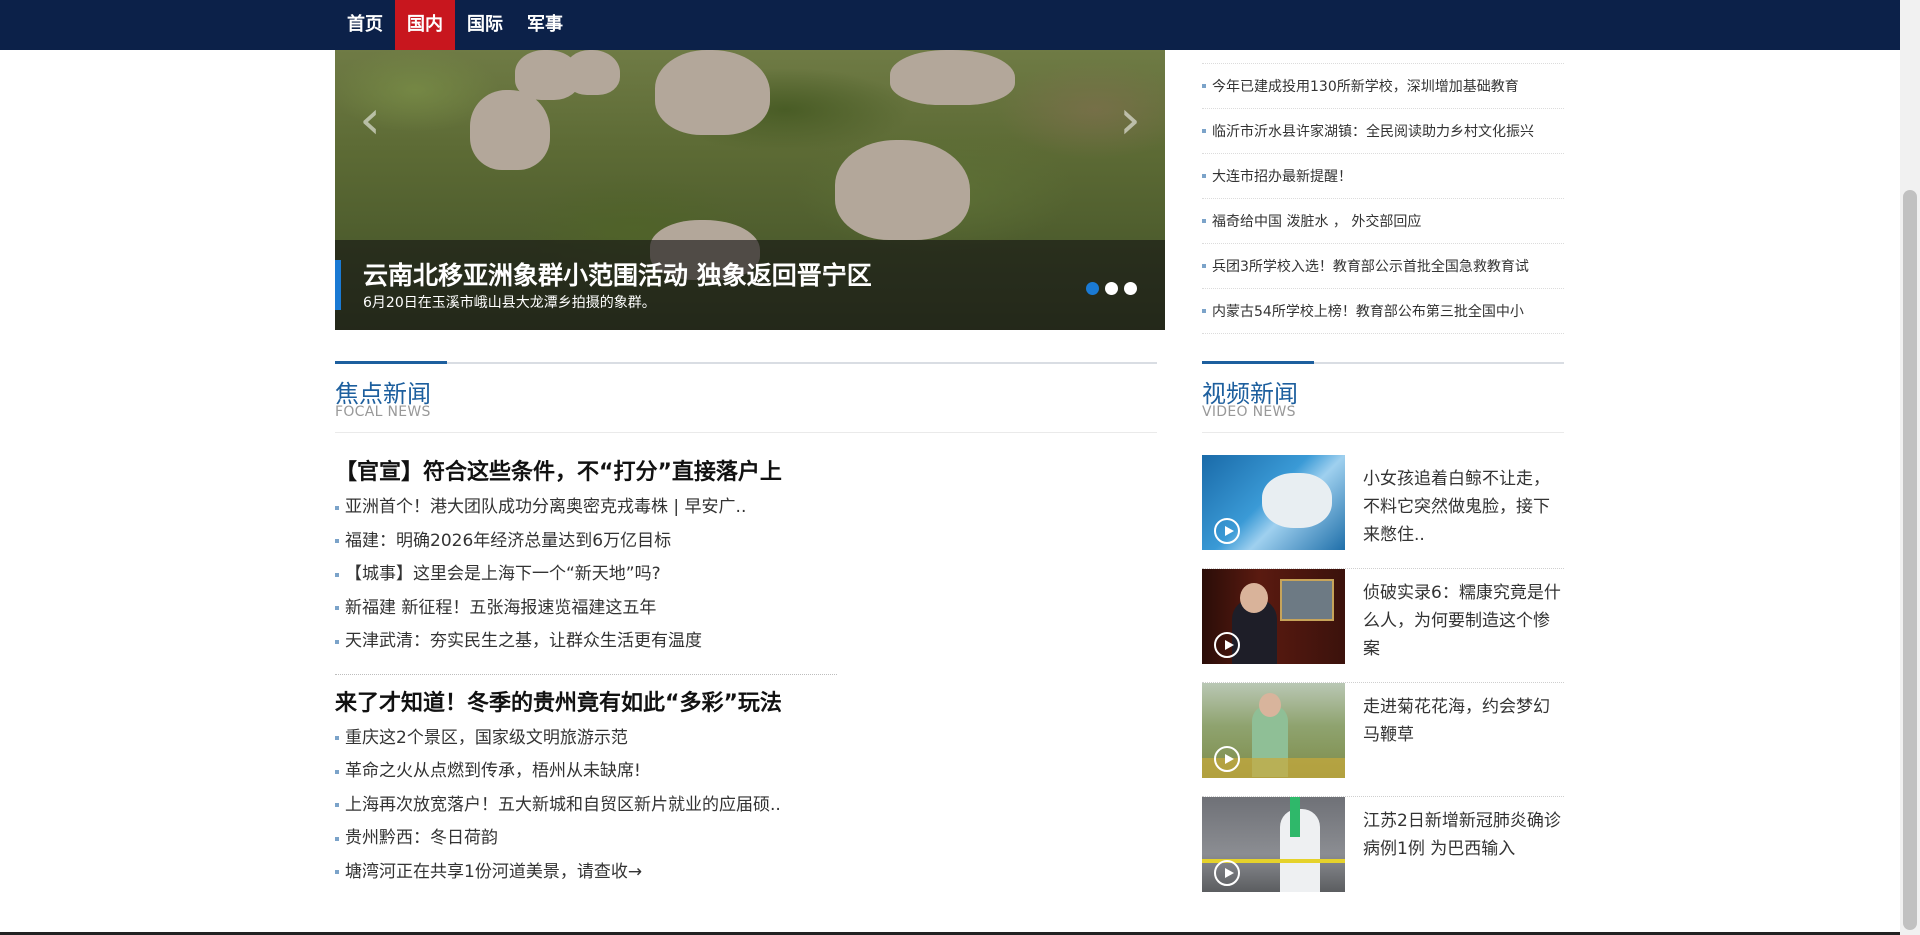 This screenshot has height=935, width=1920. I want to click on list-item-text: 内蒙古54所学校上榜！教育部公布第三批全国中小, so click(1368, 311).